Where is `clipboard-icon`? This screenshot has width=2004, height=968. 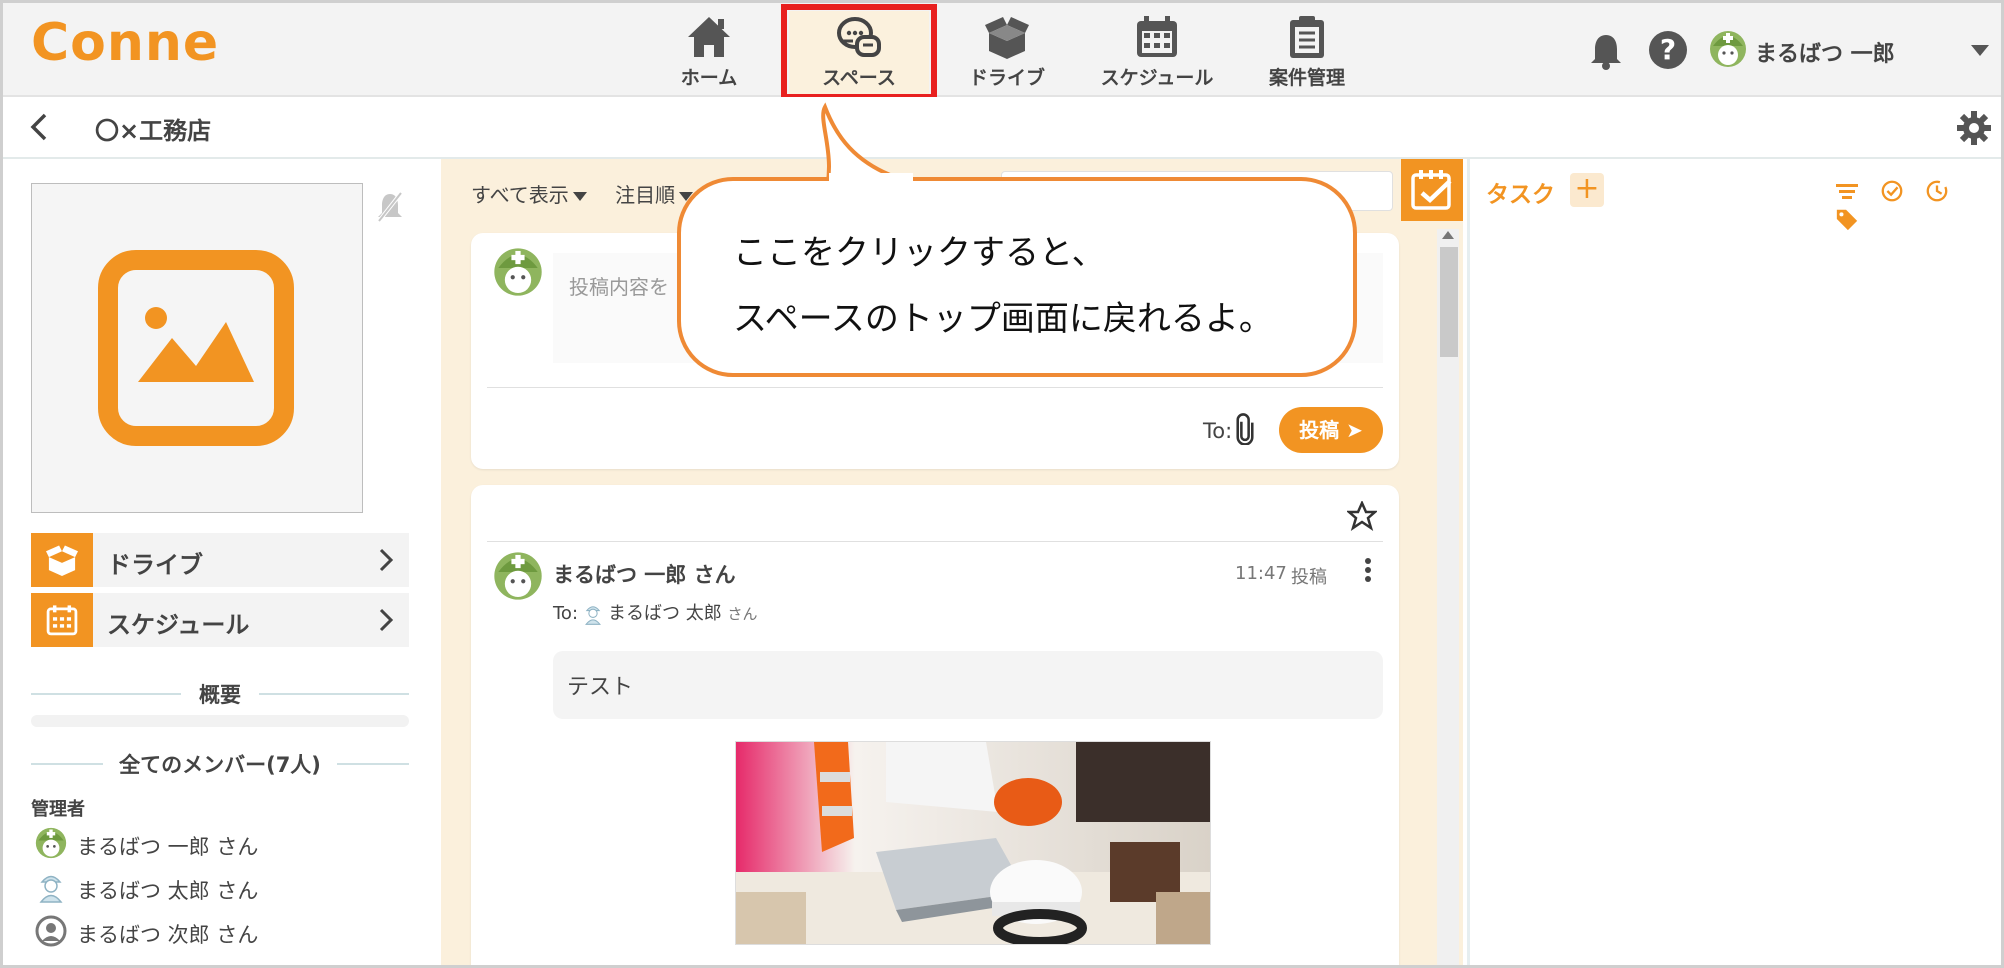
clipboard-icon is located at coordinates (1307, 37).